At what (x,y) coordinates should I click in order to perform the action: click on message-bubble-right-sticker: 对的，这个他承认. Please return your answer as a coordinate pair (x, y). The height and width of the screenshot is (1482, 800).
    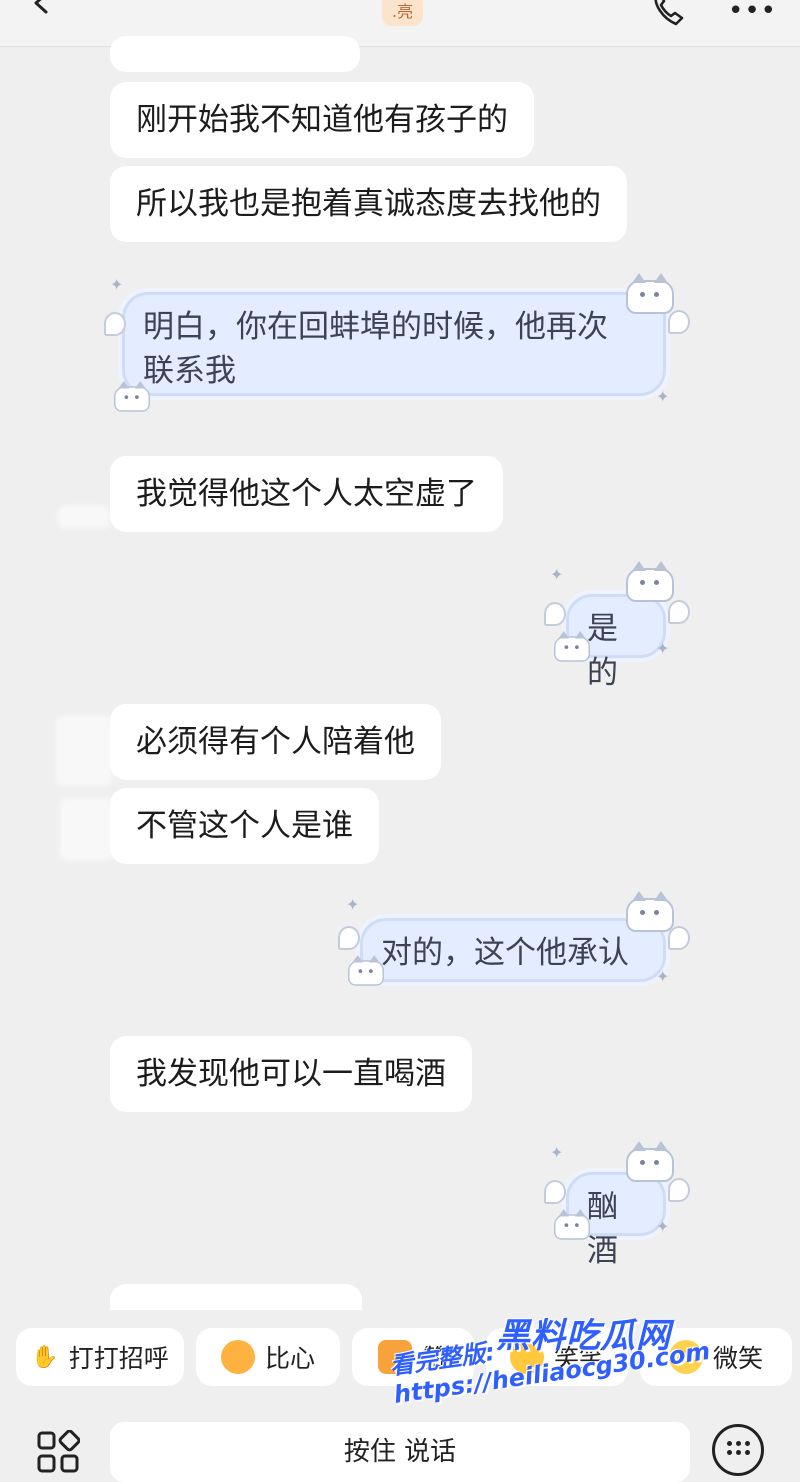
    Looking at the image, I should click on (513, 950).